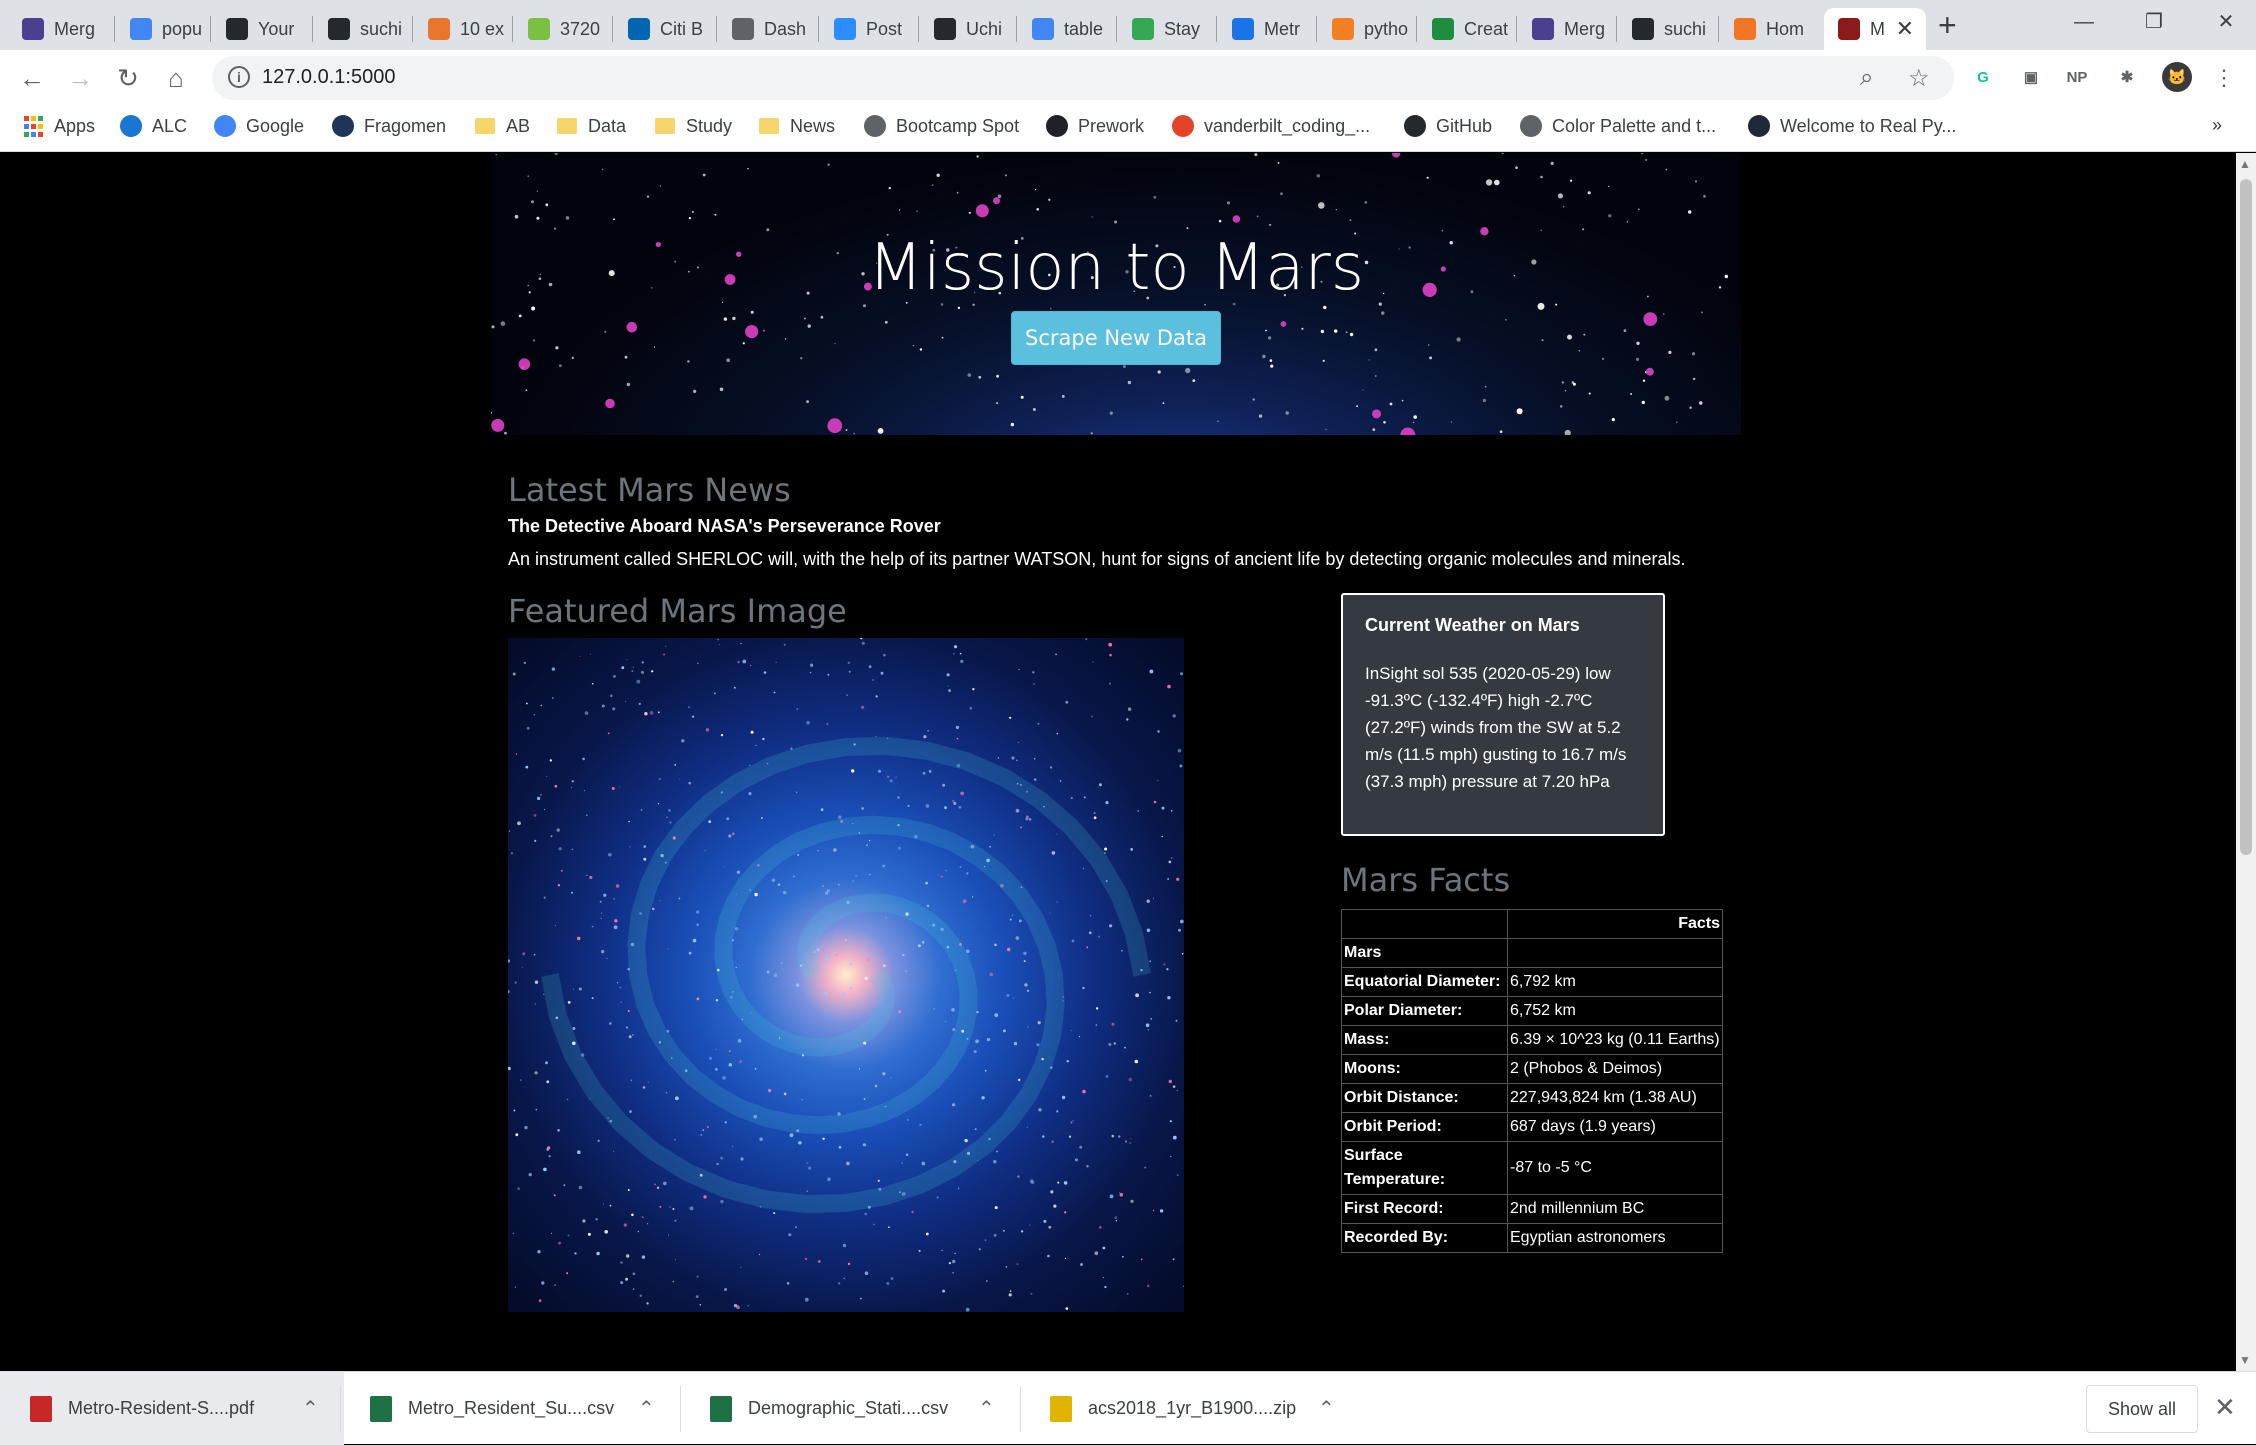 The height and width of the screenshot is (1445, 2256). Describe the element at coordinates (176, 78) in the screenshot. I see `home-icon: ⌂` at that location.